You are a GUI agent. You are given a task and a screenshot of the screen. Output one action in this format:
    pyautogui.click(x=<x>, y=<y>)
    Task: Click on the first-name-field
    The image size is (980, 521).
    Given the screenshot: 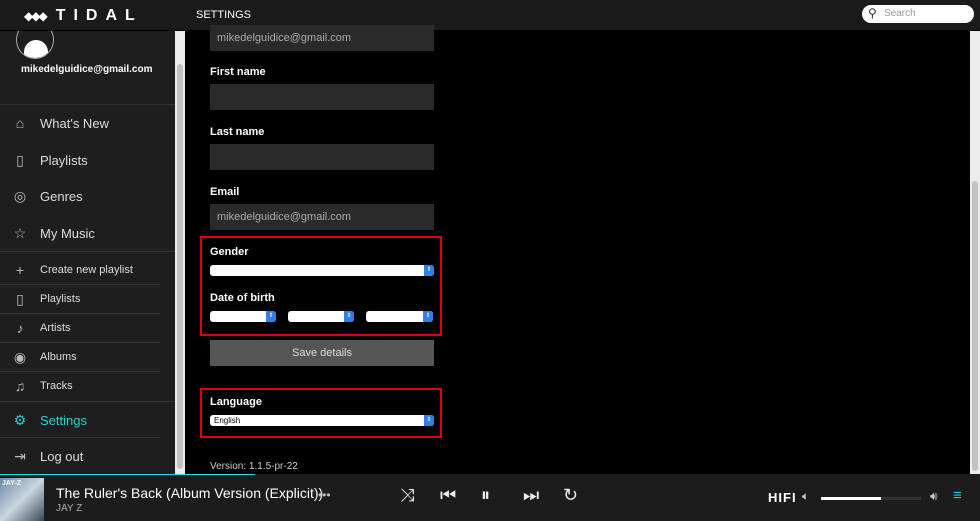 What is the action you would take?
    pyautogui.click(x=322, y=97)
    